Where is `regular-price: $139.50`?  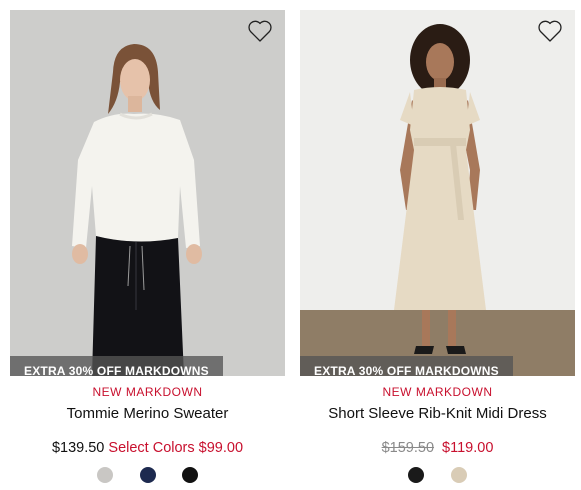 regular-price: $139.50 is located at coordinates (78, 448).